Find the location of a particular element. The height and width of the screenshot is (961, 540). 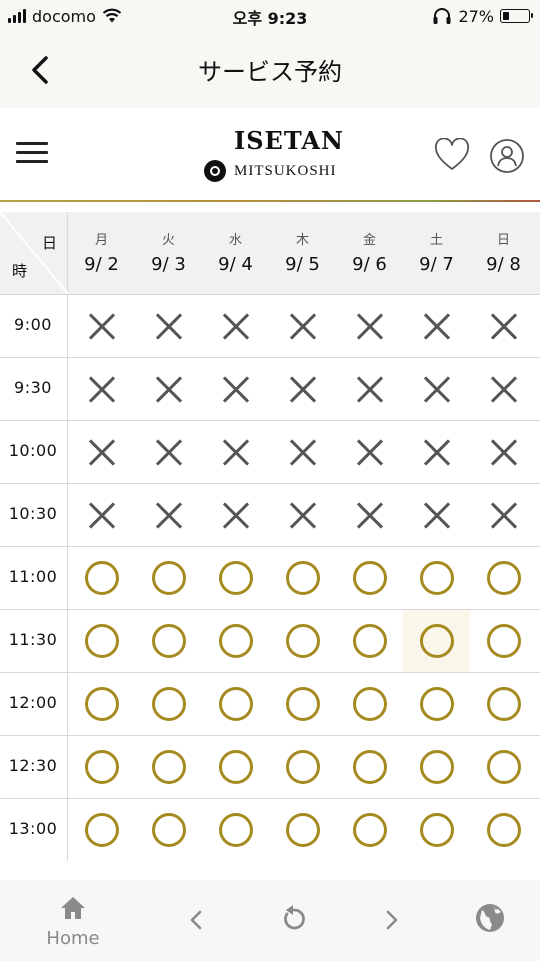

day-column-header: 金 9/ 6 is located at coordinates (369, 253).